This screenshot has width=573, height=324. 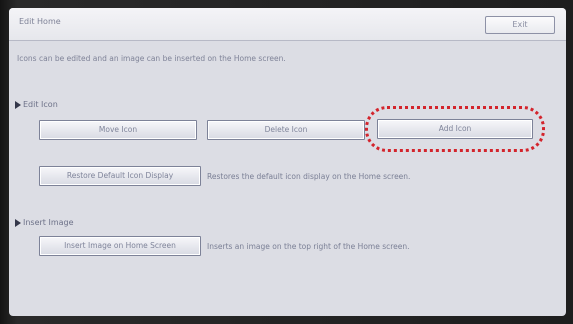 What do you see at coordinates (120, 176) in the screenshot?
I see `restore-default-icon-display-button: Restore Default Icon Display` at bounding box center [120, 176].